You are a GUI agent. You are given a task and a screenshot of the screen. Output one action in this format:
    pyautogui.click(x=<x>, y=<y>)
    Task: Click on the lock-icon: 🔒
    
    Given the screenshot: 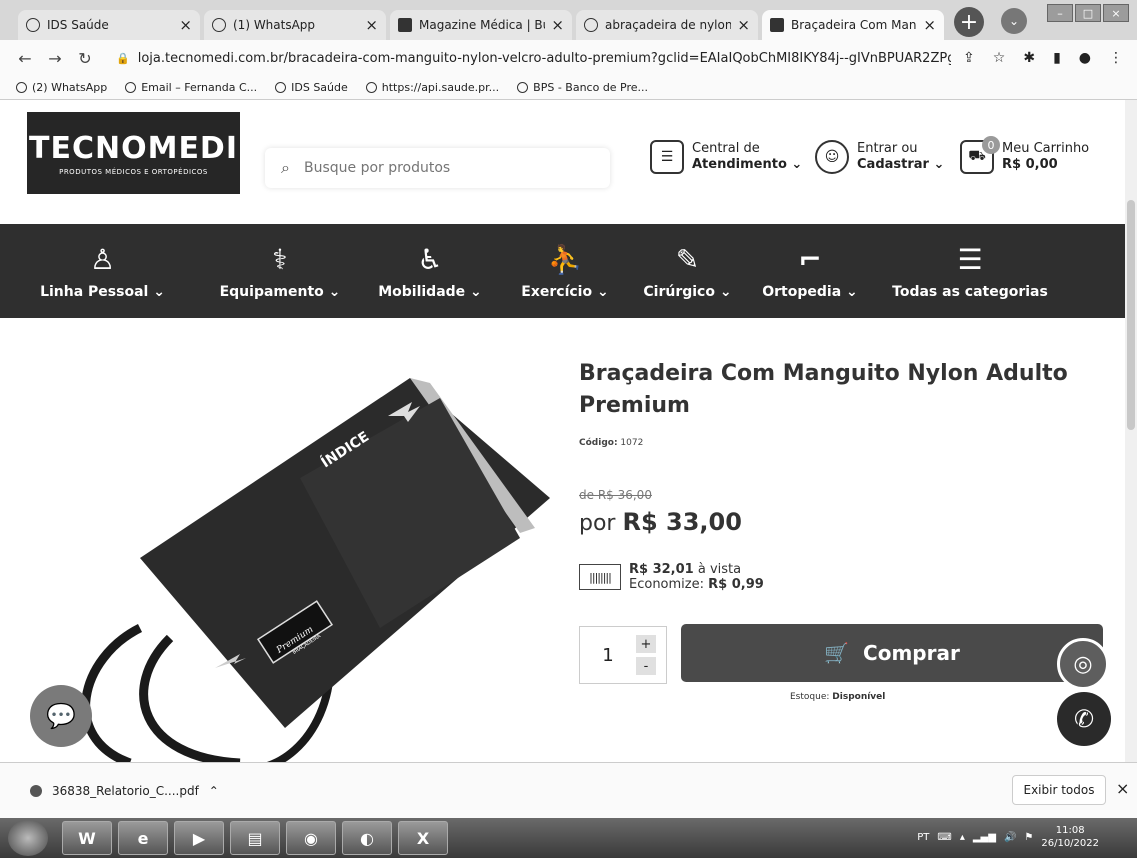 What is the action you would take?
    pyautogui.click(x=123, y=58)
    